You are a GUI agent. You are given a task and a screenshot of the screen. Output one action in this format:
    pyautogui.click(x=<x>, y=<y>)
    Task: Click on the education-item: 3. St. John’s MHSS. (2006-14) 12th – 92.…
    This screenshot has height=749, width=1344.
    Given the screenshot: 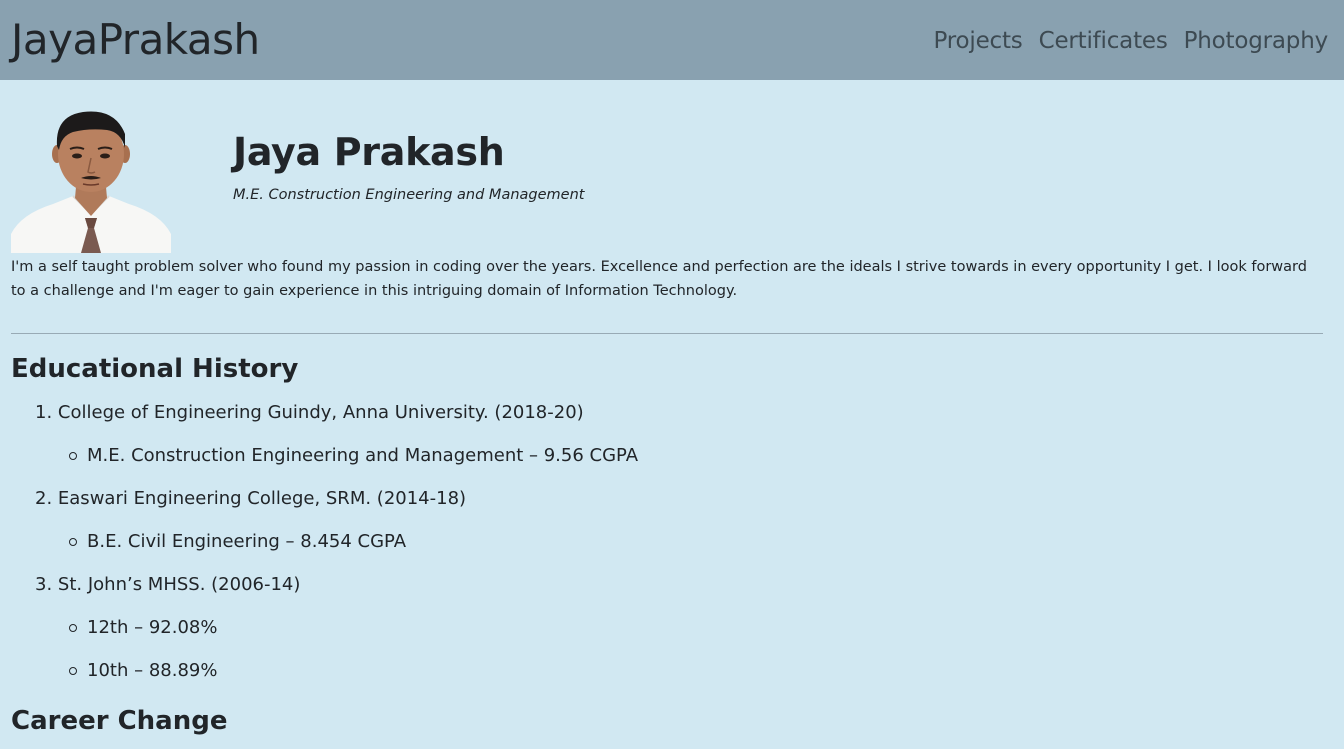 What is the action you would take?
    pyautogui.click(x=336, y=633)
    